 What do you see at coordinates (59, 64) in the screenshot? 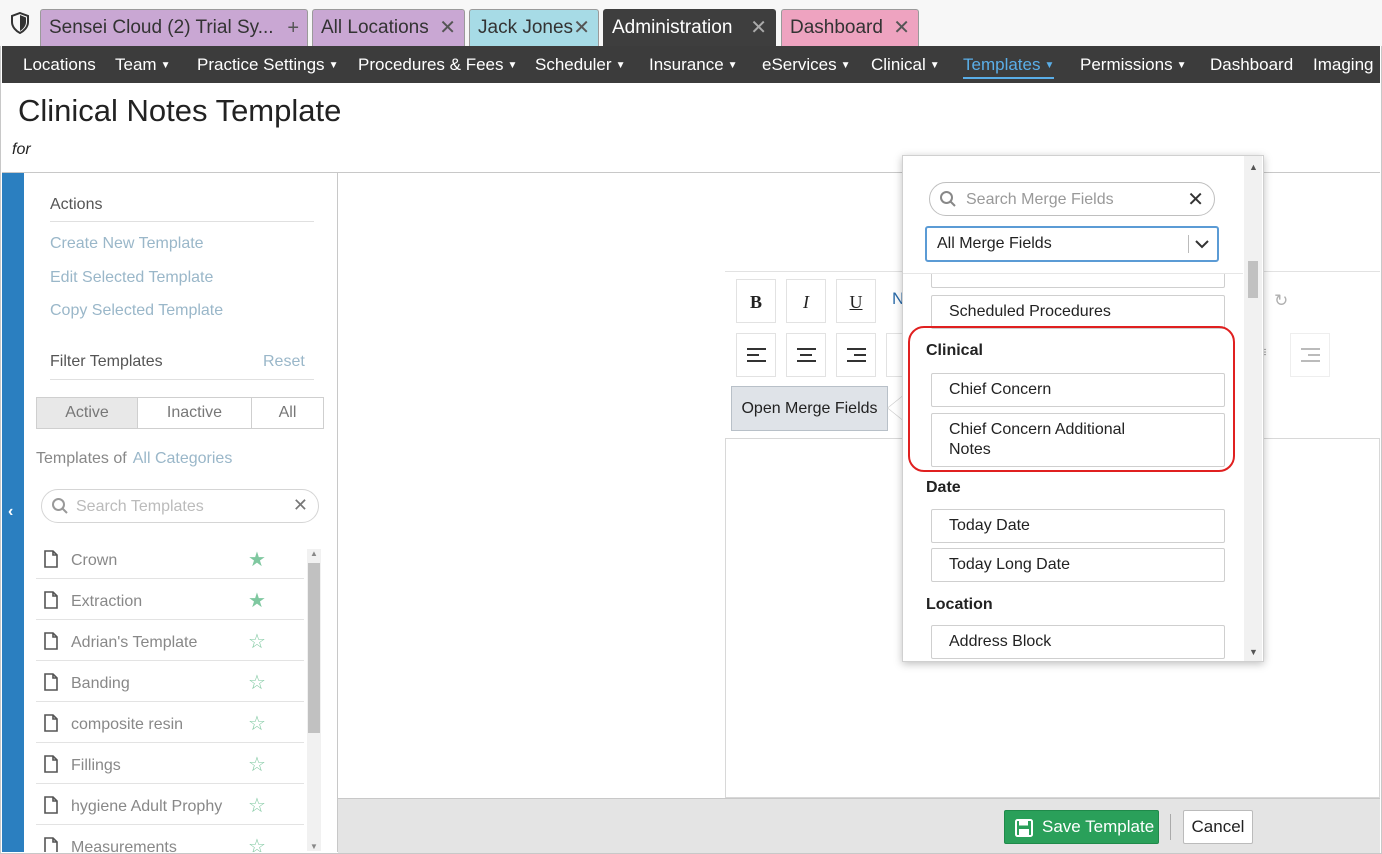
I see `nav-locations: Locations` at bounding box center [59, 64].